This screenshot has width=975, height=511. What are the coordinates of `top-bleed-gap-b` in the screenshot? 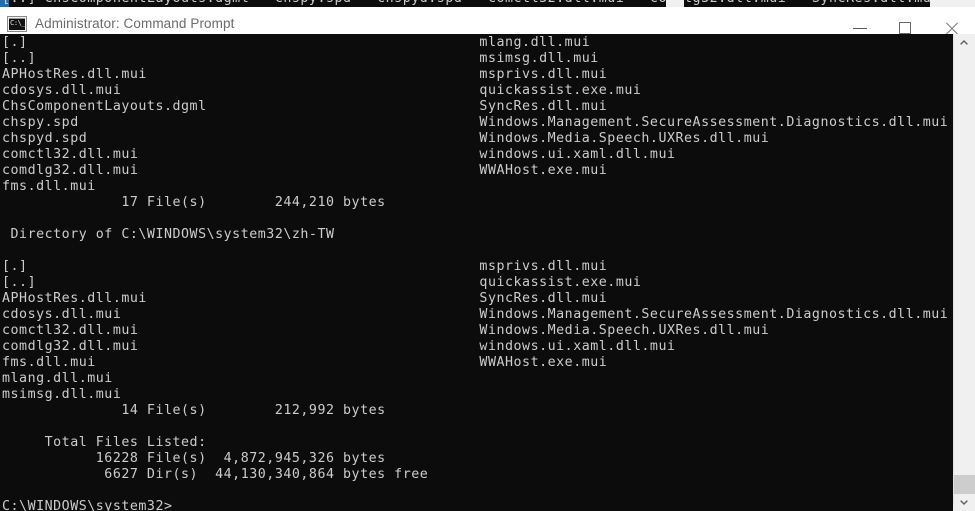 It's located at (952, 3).